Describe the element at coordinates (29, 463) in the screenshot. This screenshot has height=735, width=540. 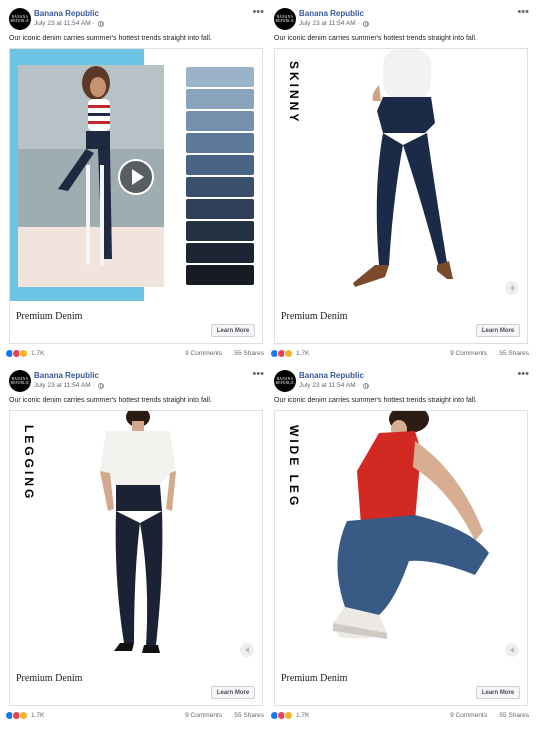
I see `style-label: LEGGING` at that location.